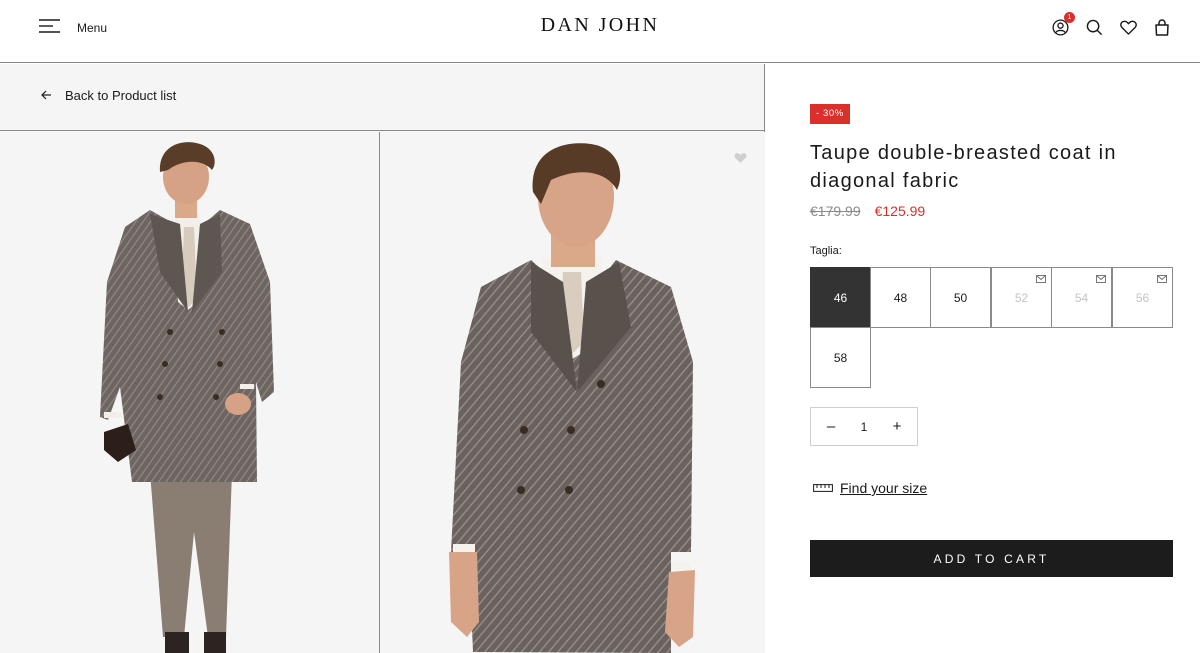 Image resolution: width=1200 pixels, height=653 pixels. I want to click on size-value: 46, so click(840, 297).